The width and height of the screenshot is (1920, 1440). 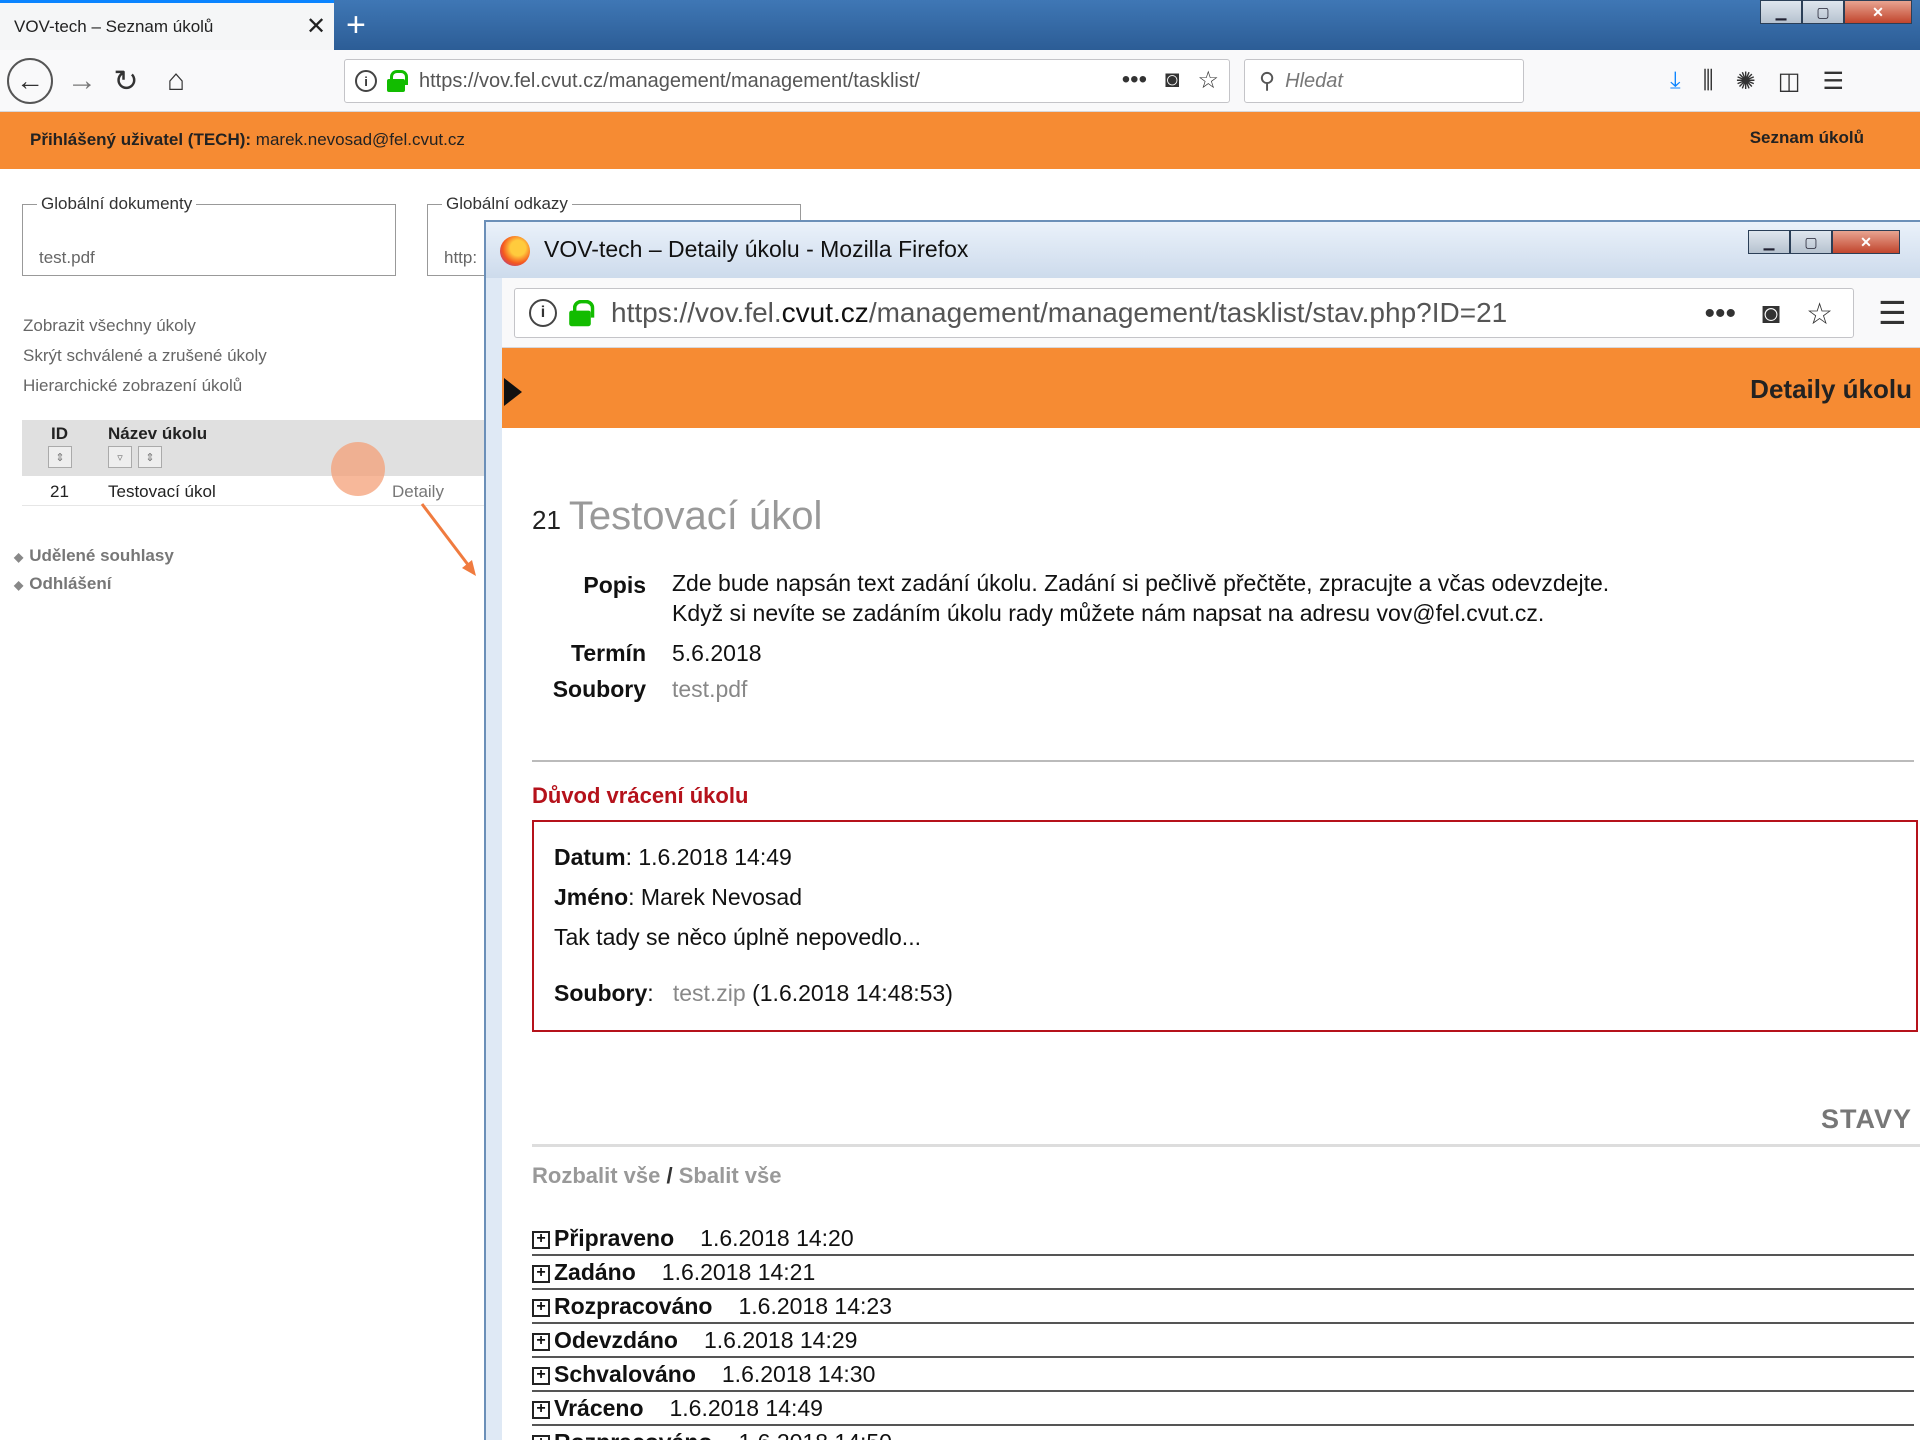 What do you see at coordinates (625, 1374) in the screenshot?
I see `state-name: Schvalováno` at bounding box center [625, 1374].